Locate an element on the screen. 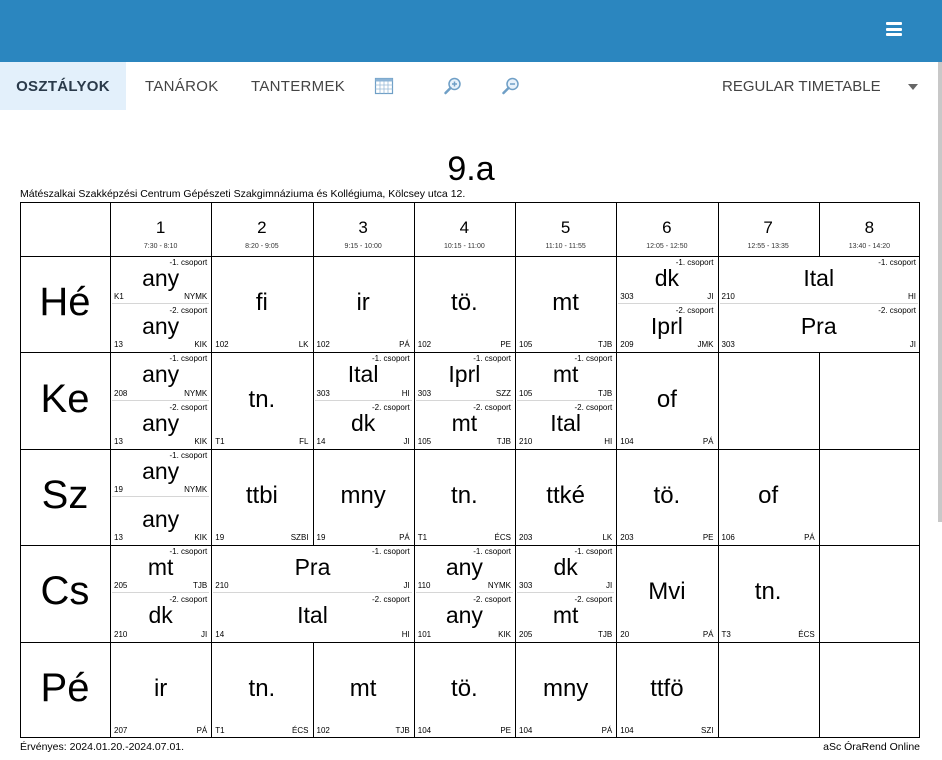  lesson-subject: Iprl is located at coordinates (464, 374).